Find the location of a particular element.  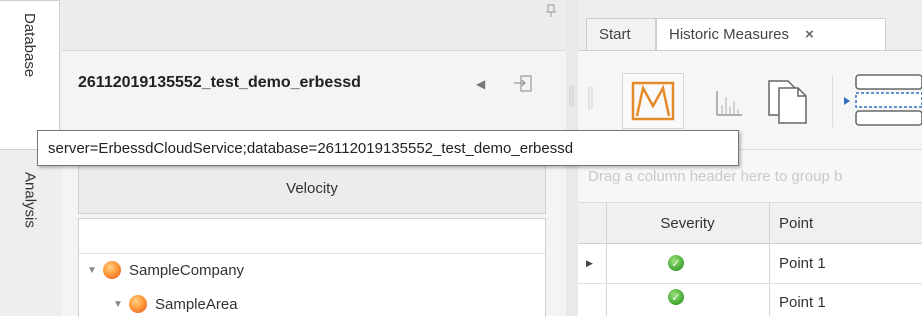

tab-start: Start is located at coordinates (621, 34).